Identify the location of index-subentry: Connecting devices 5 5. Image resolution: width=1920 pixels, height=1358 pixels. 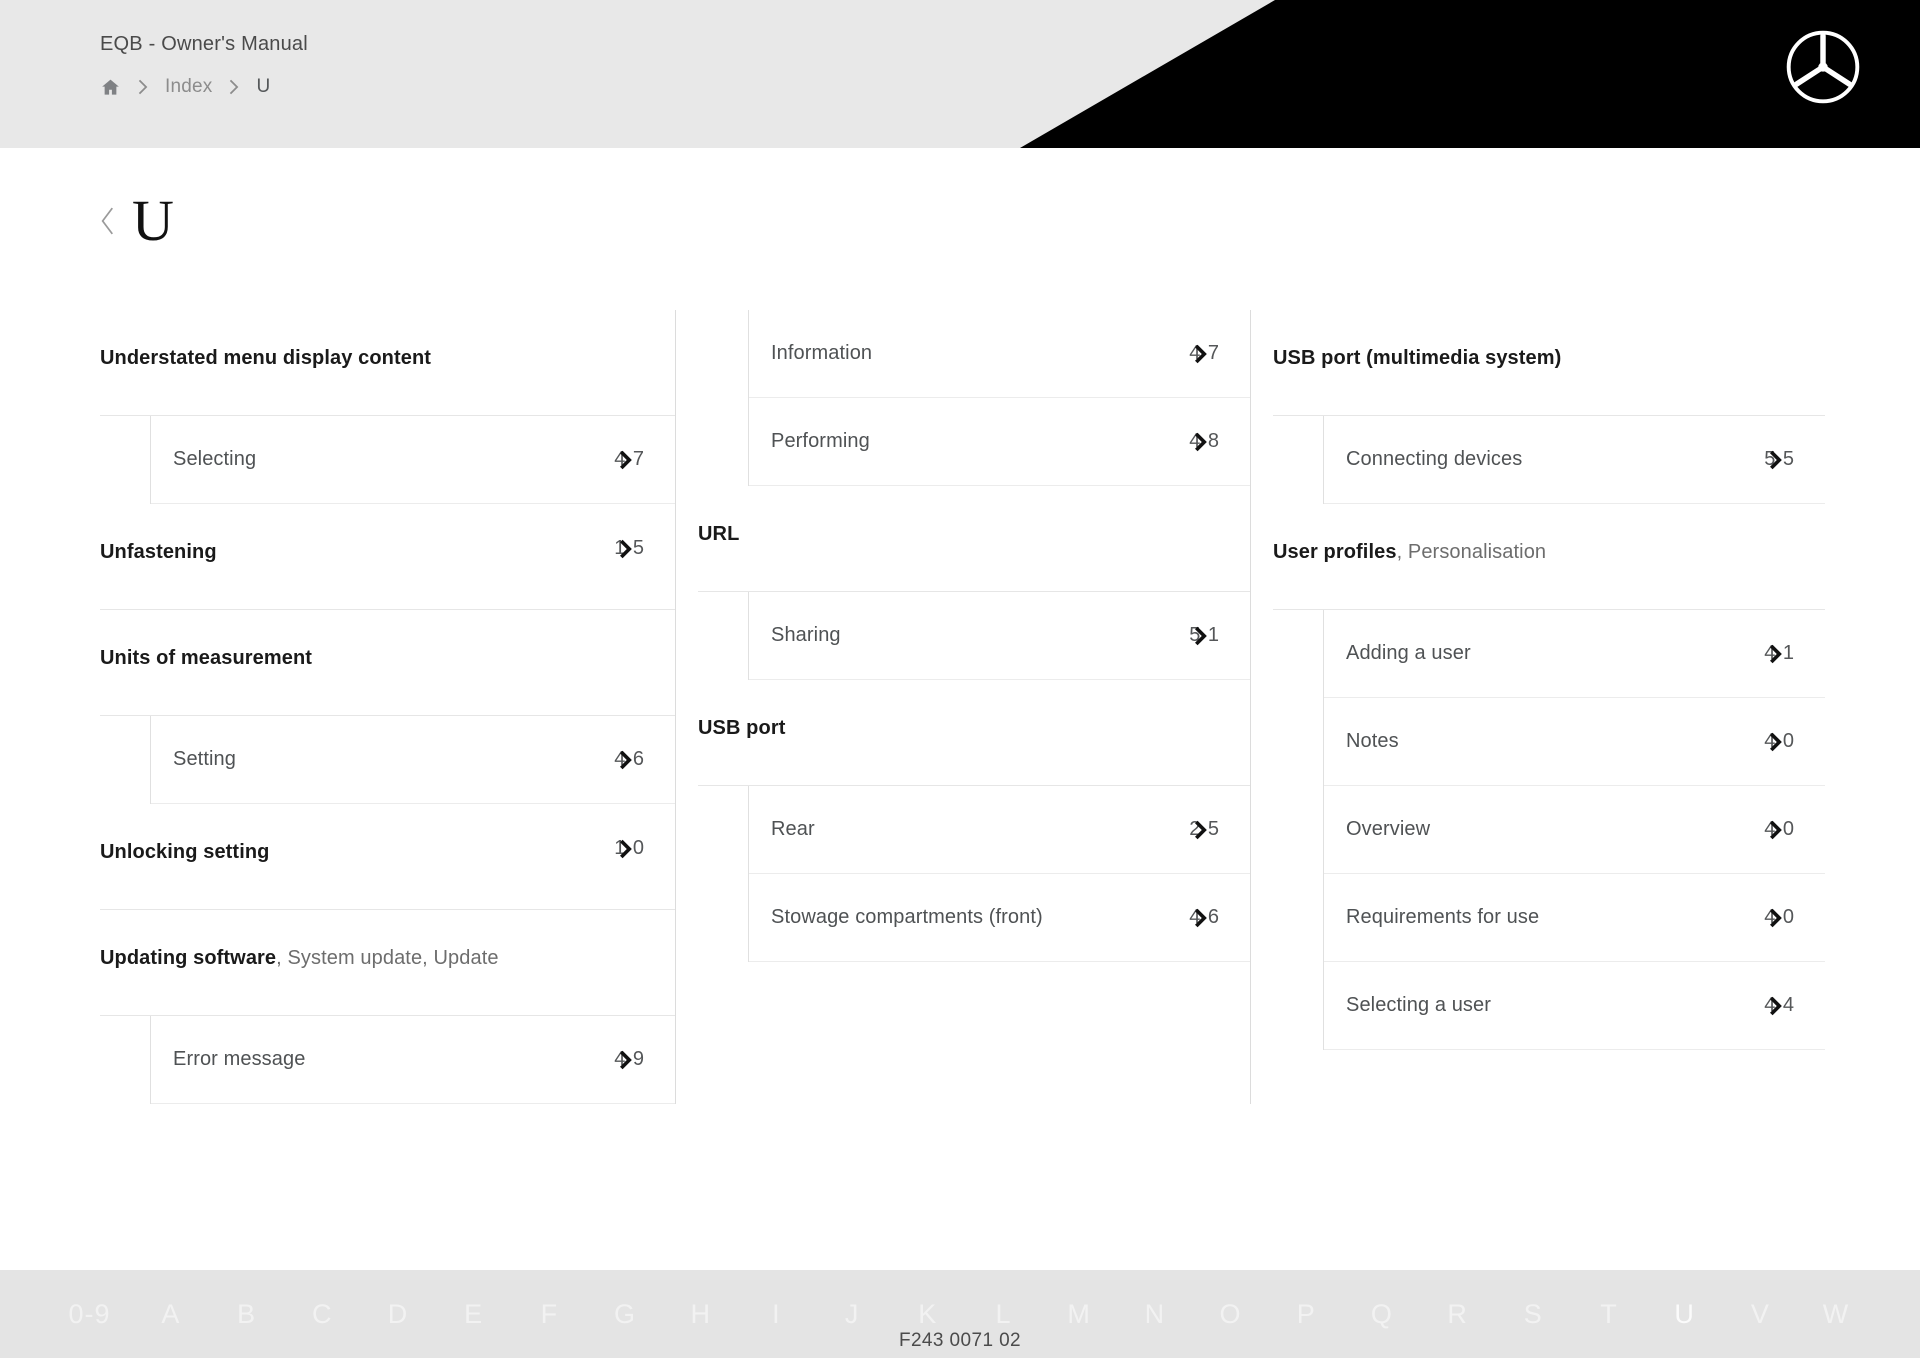
(1574, 460).